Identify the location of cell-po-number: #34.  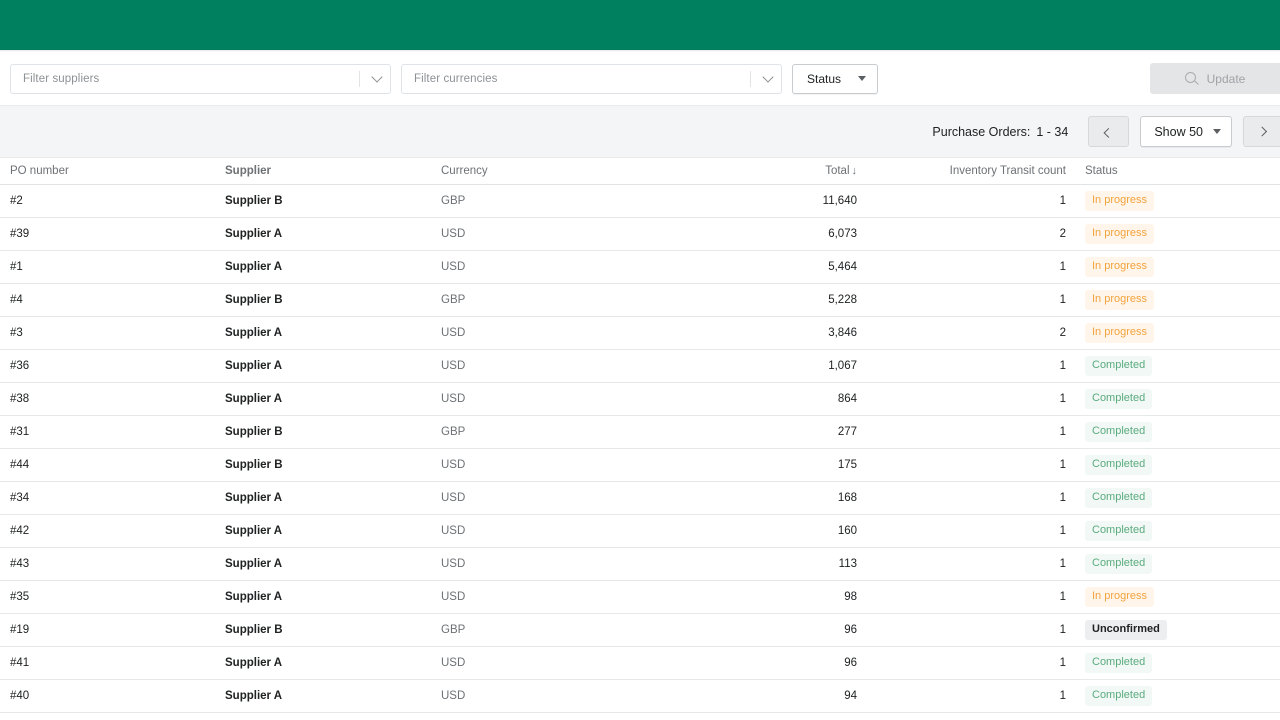
(112, 498).